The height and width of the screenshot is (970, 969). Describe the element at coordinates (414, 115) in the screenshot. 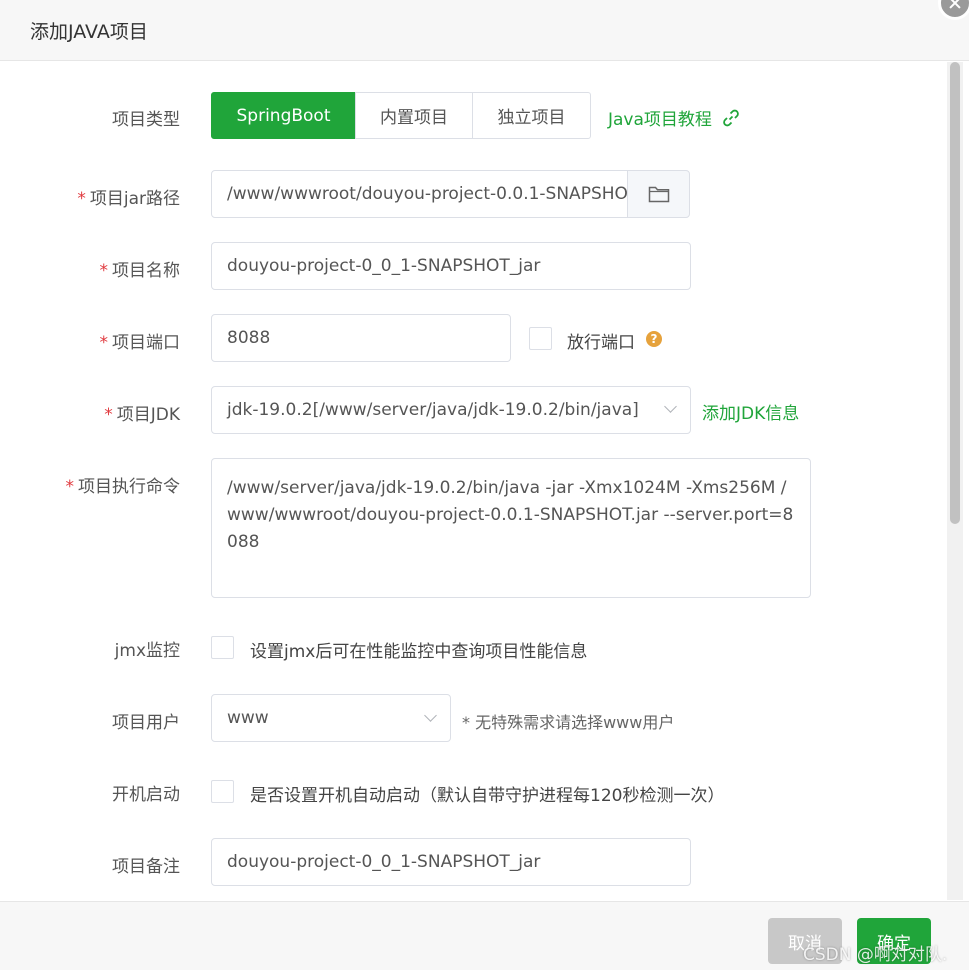

I see `type-option-builtin: 内置项目` at that location.